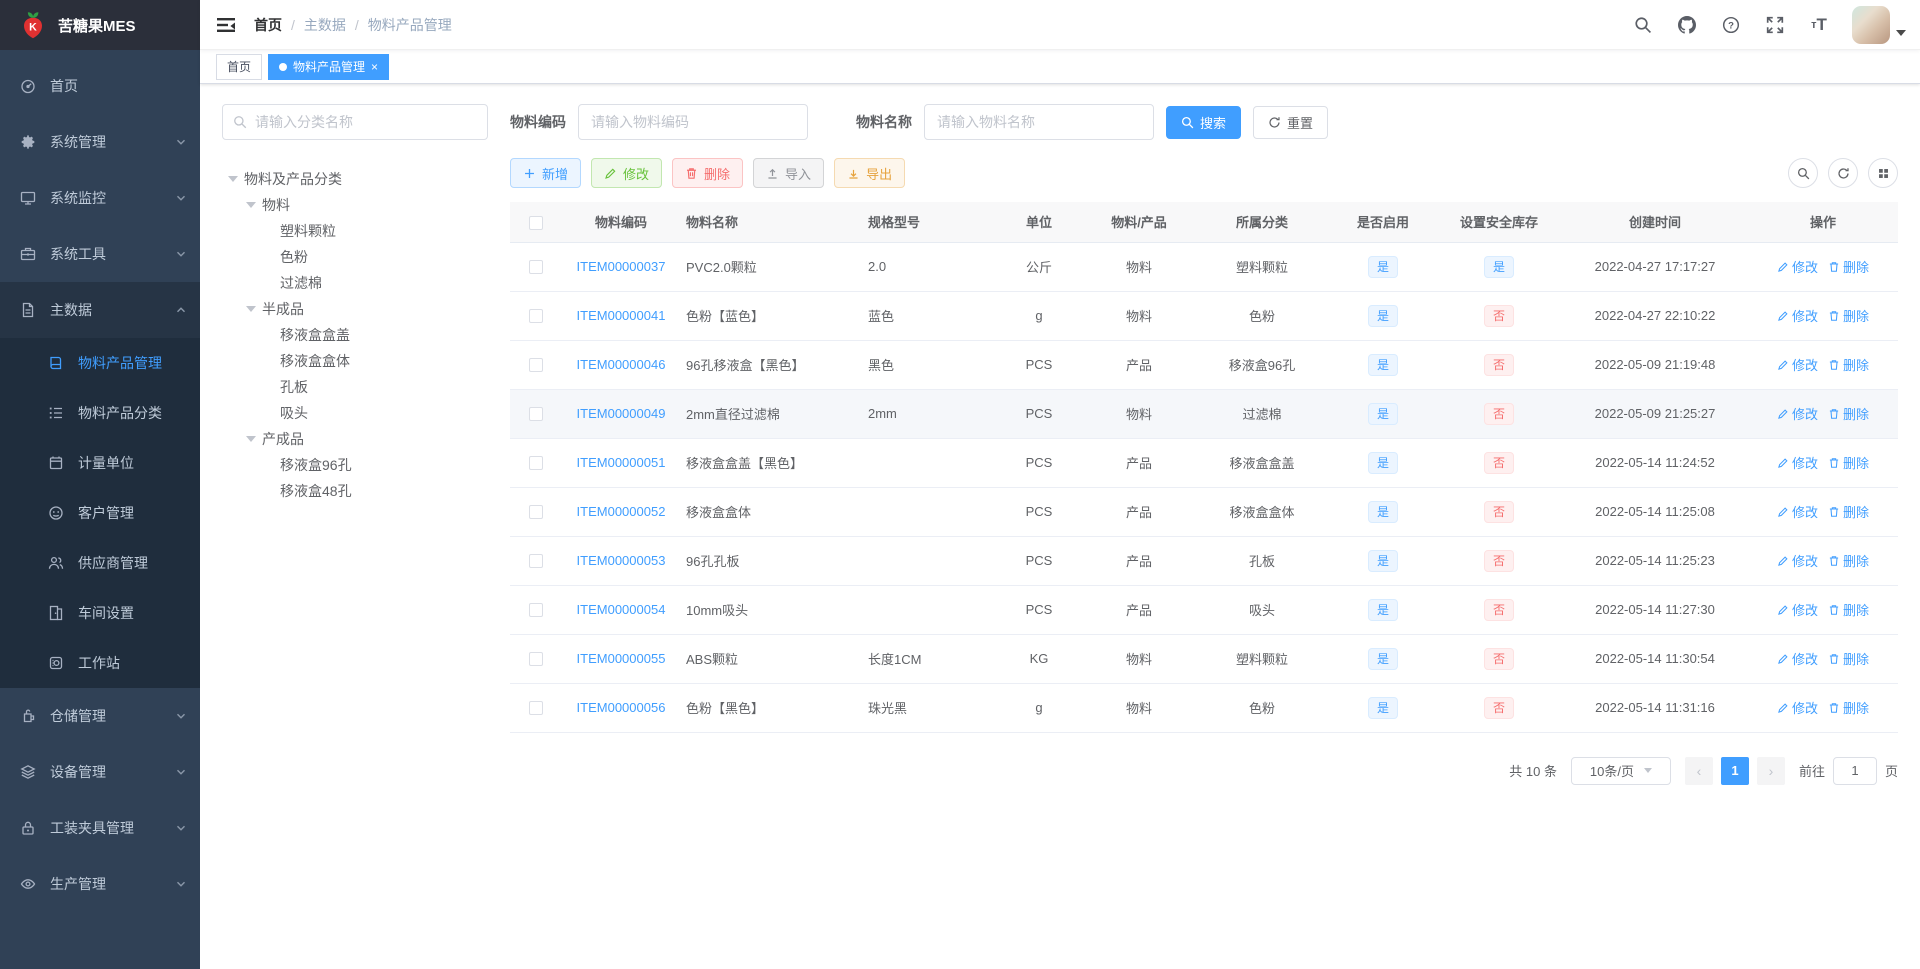 The width and height of the screenshot is (1920, 969). I want to click on delete-button: 删除, so click(708, 173).